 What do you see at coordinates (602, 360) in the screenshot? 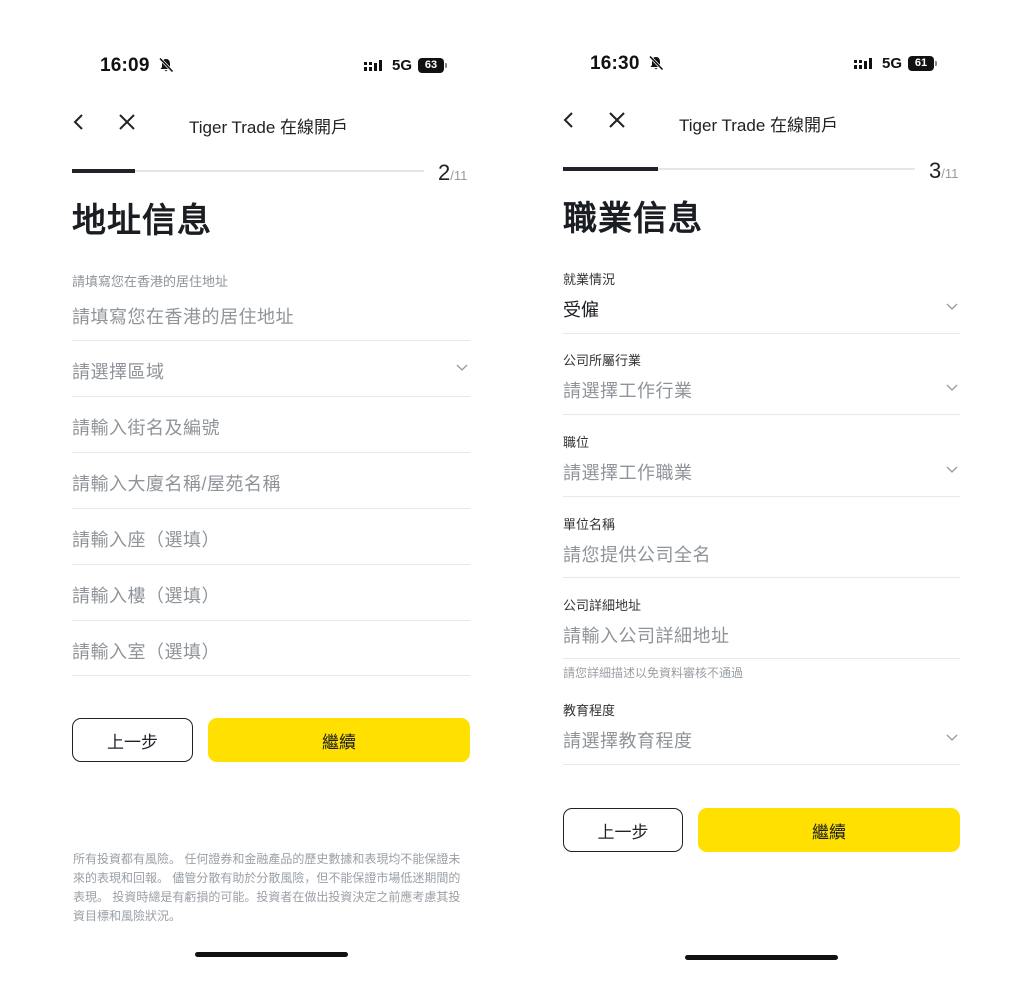
I see `industry-label: 公司所屬行業` at bounding box center [602, 360].